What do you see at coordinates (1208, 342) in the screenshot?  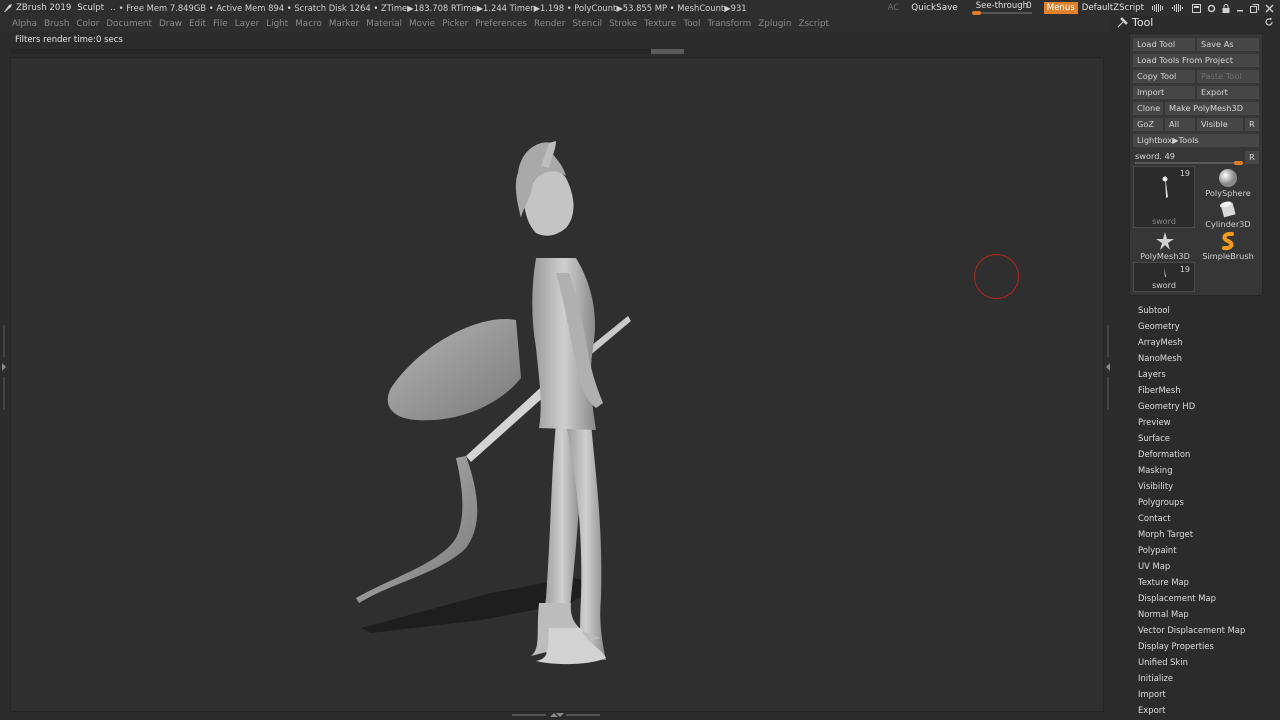 I see `subpalette-arraymesh: ArrayMesh` at bounding box center [1208, 342].